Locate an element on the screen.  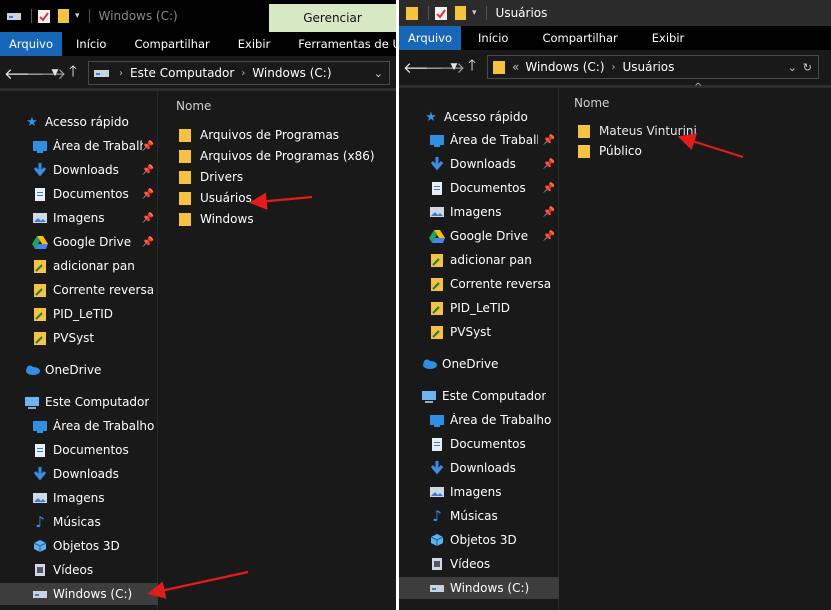
manage-contextual-tab: Gerenciar is located at coordinates (332, 18).